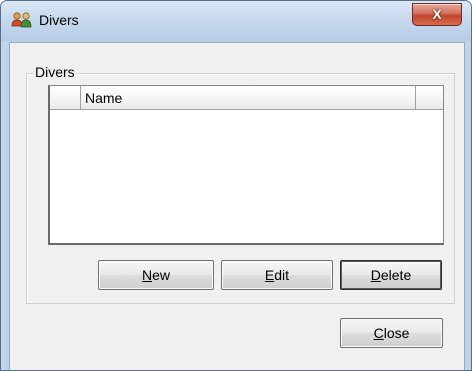 The image size is (472, 371). What do you see at coordinates (55, 72) in the screenshot?
I see `groupbox-label: Divers` at bounding box center [55, 72].